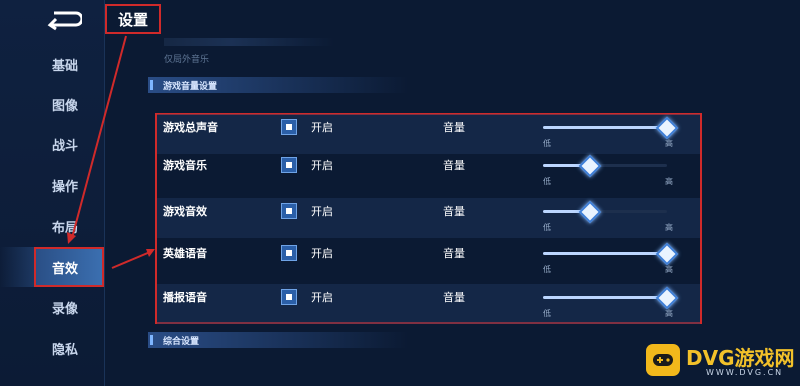 This screenshot has height=386, width=800. I want to click on gamepad-icon, so click(663, 360).